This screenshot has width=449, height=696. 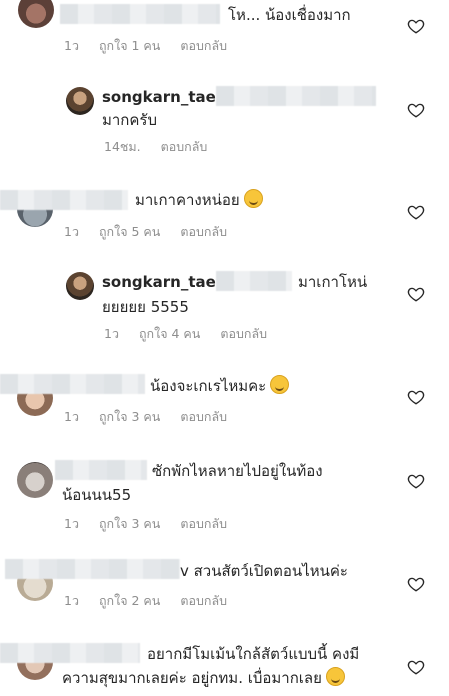 What do you see at coordinates (97, 495) in the screenshot?
I see `comment-text-line2: น้อนนน55` at bounding box center [97, 495].